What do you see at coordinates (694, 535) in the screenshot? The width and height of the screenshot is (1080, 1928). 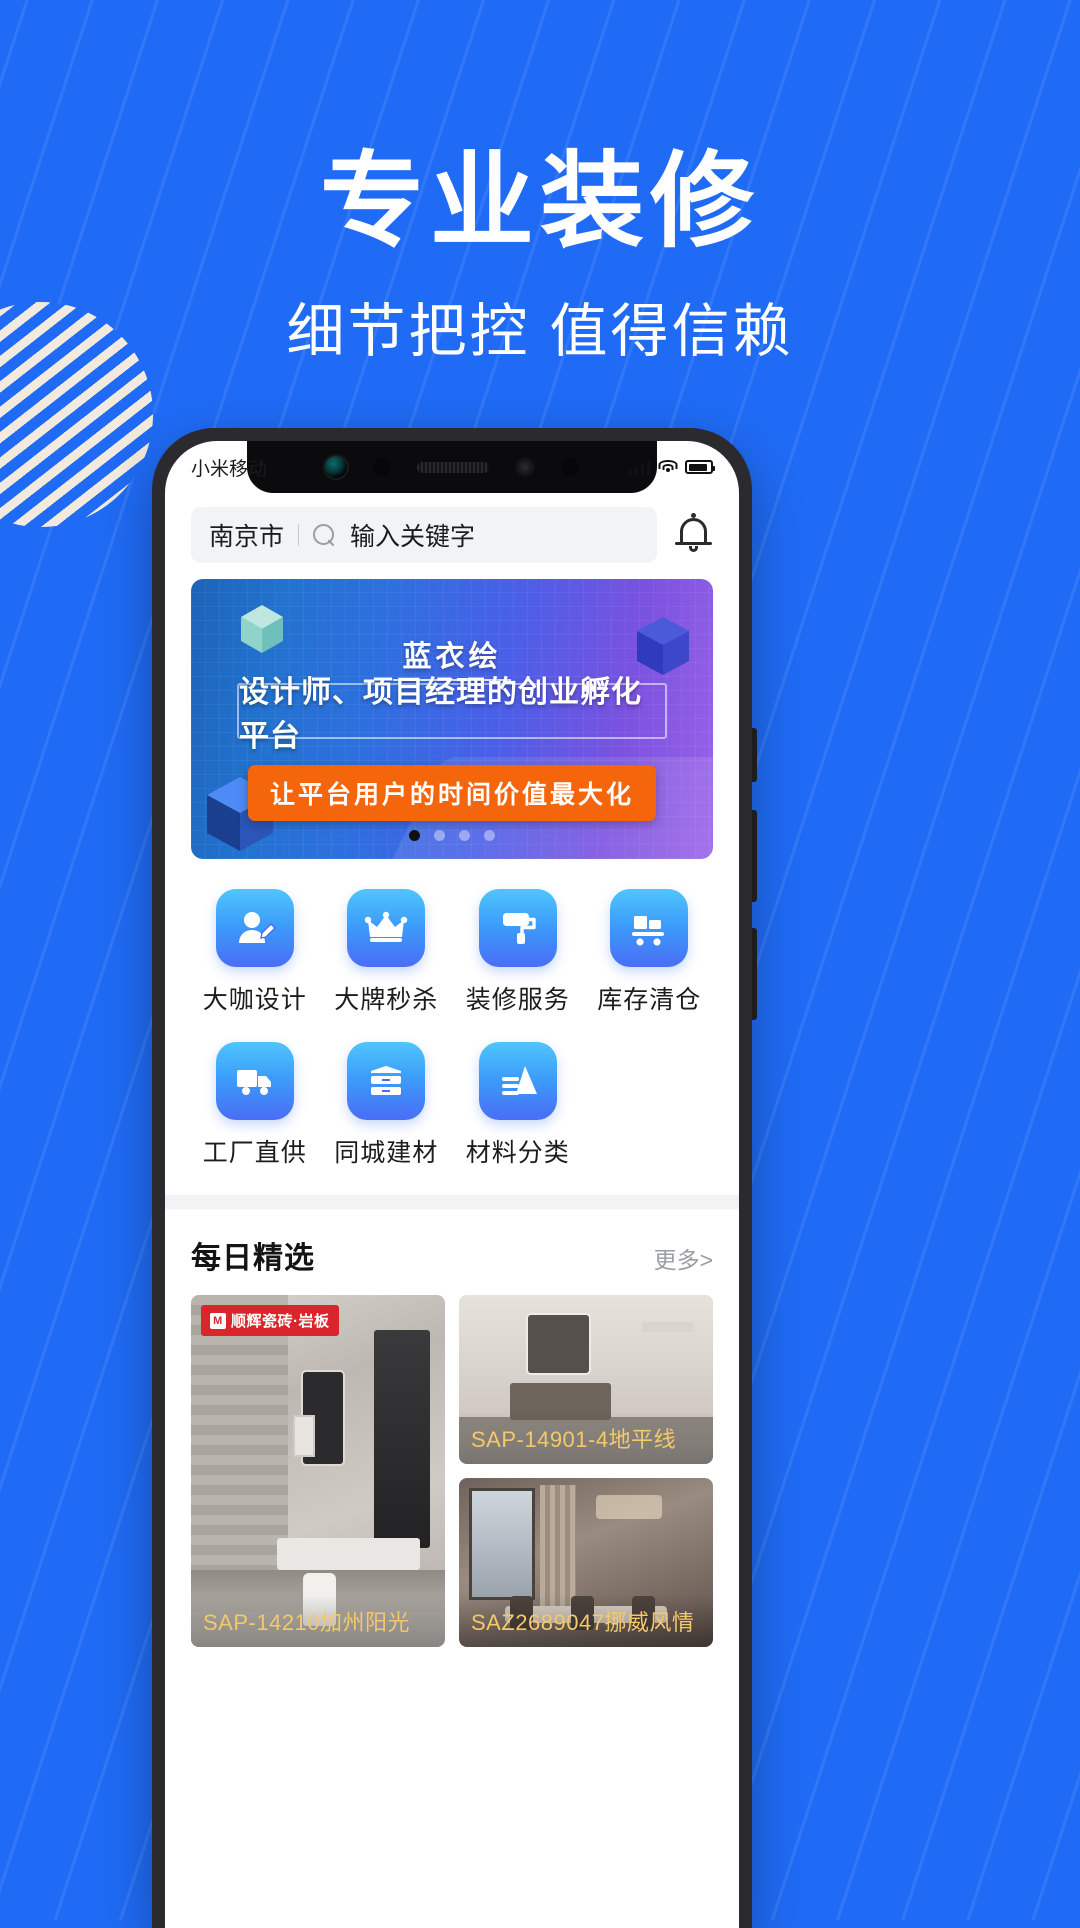 I see `bell-icon` at bounding box center [694, 535].